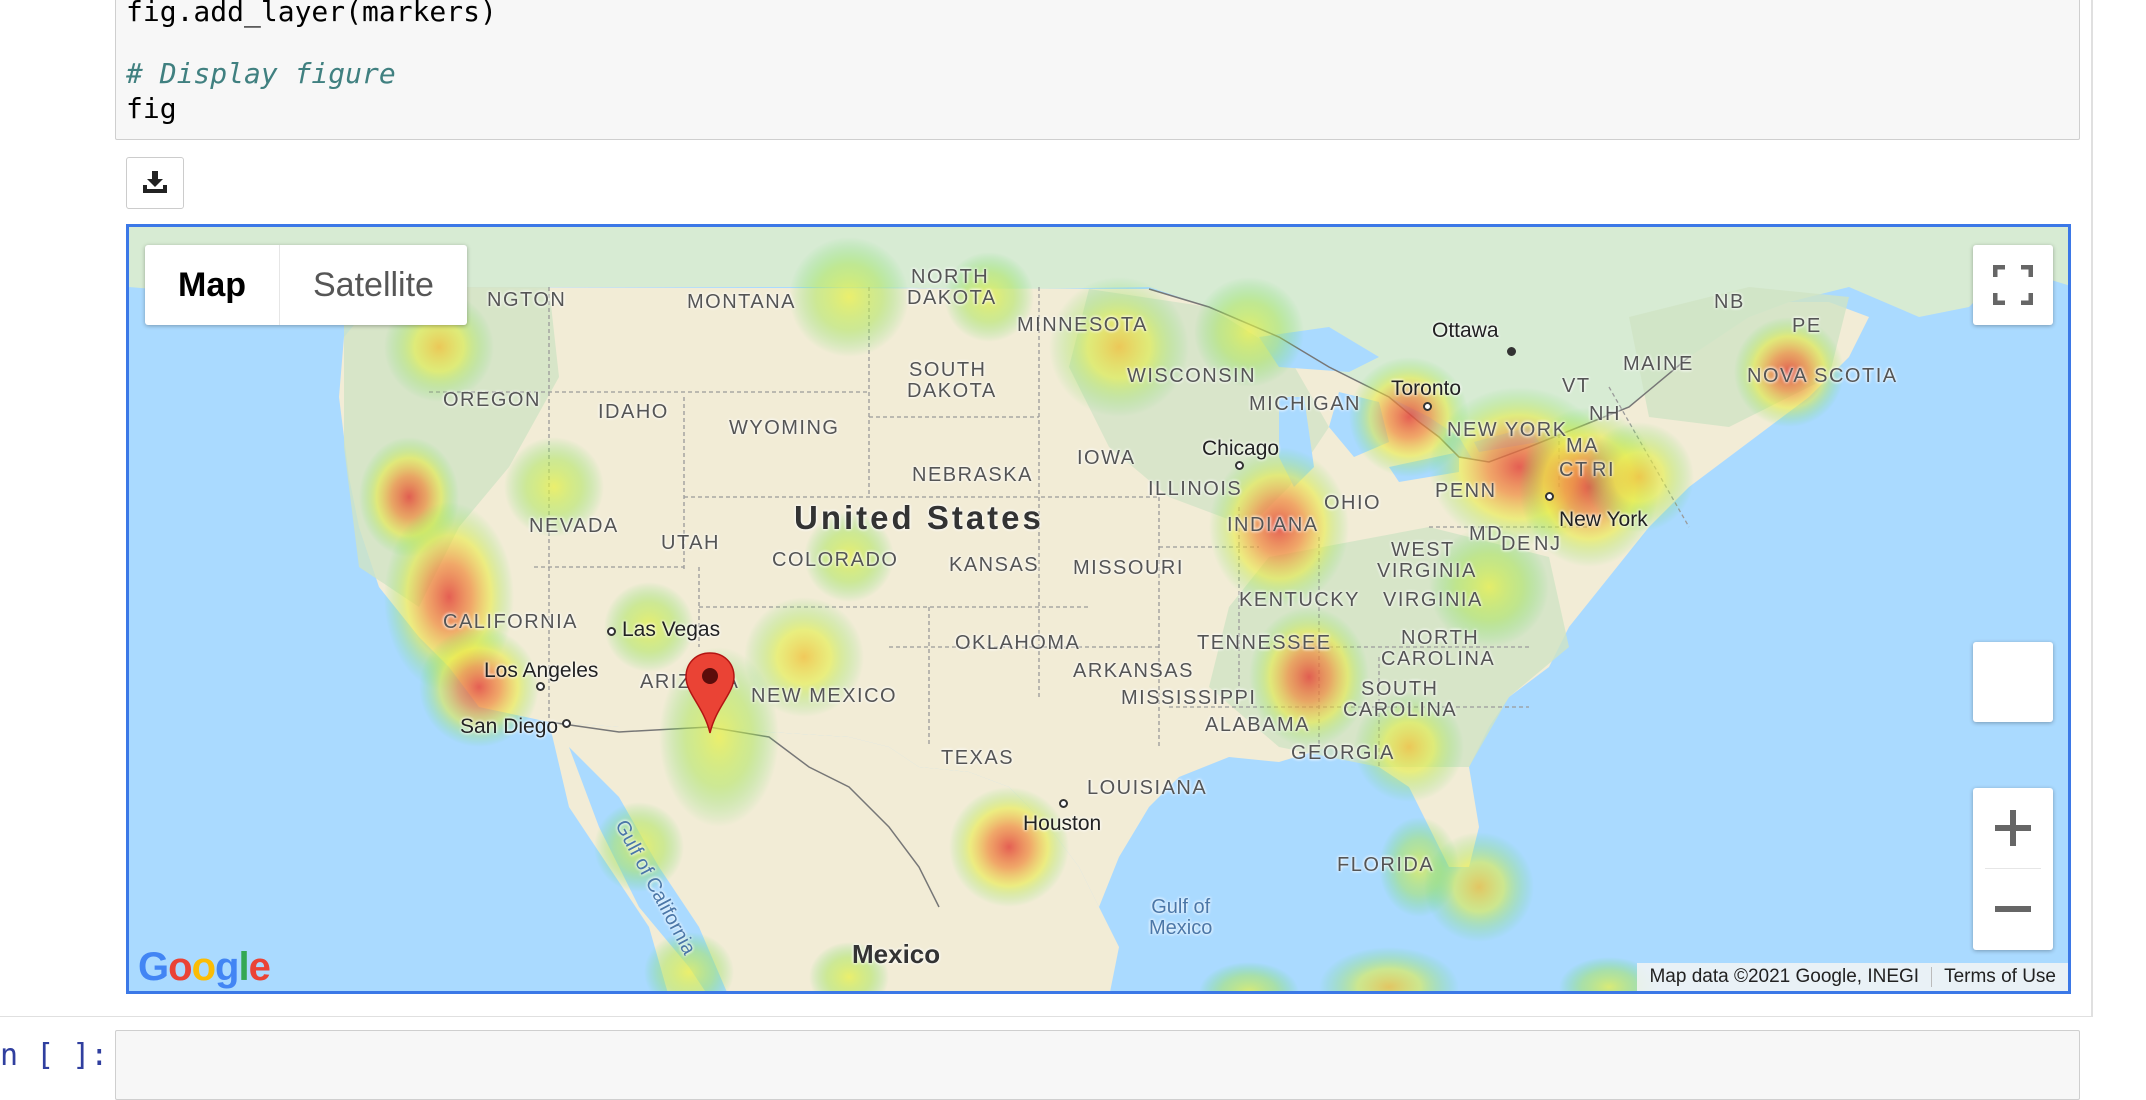 This screenshot has width=2146, height=1100. What do you see at coordinates (1603, 470) in the screenshot?
I see `state-label: RI` at bounding box center [1603, 470].